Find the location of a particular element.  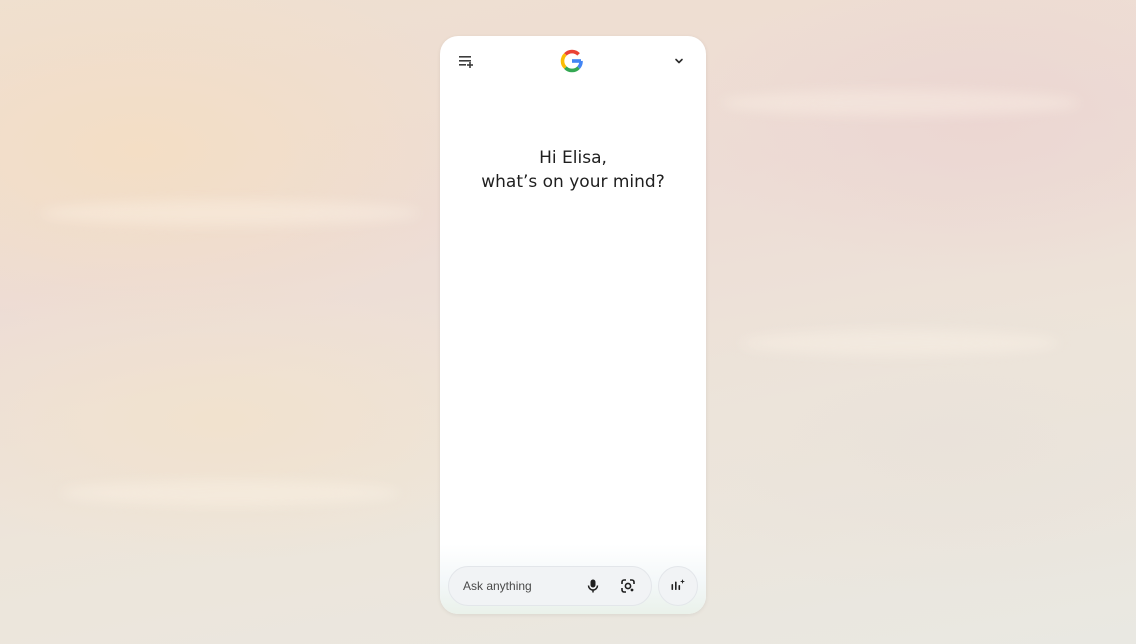

gemini-live-icon is located at coordinates (678, 586).